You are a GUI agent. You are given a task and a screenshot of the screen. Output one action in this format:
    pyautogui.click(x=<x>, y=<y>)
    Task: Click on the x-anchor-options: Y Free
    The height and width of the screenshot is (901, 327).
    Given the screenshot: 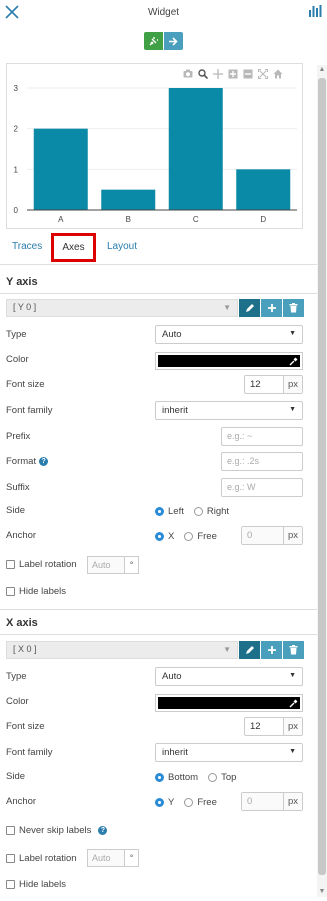 What is the action you would take?
    pyautogui.click(x=186, y=802)
    